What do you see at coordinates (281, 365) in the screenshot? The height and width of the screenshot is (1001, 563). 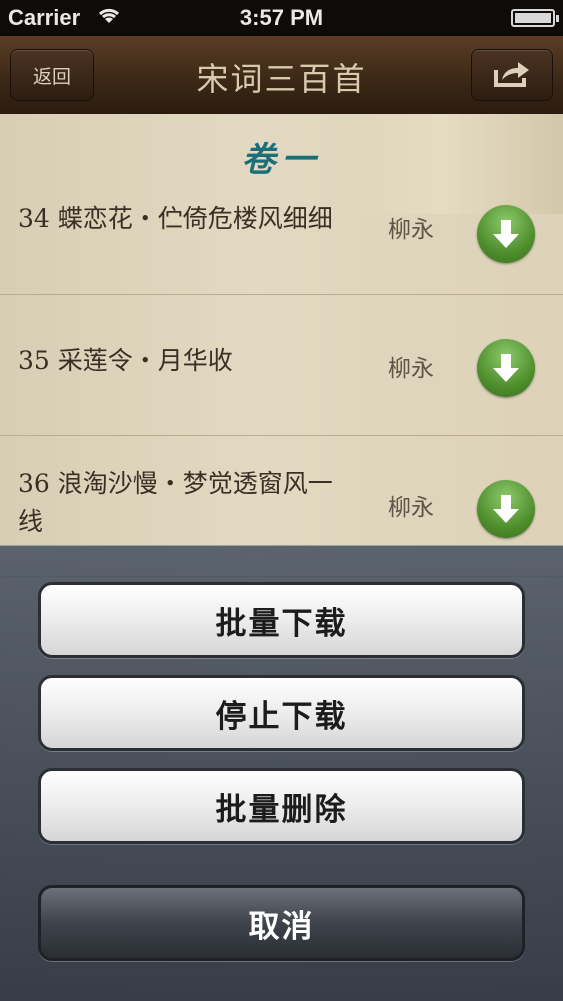 I see `list-item: 35 采莲令・月华收 柳永` at bounding box center [281, 365].